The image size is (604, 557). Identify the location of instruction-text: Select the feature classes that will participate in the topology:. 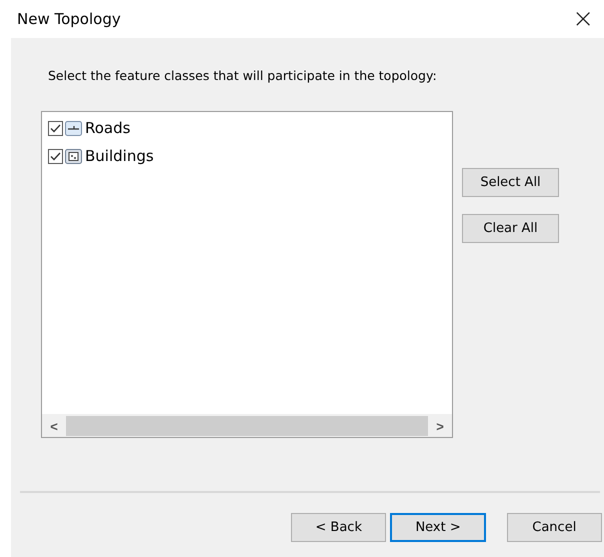
(242, 75).